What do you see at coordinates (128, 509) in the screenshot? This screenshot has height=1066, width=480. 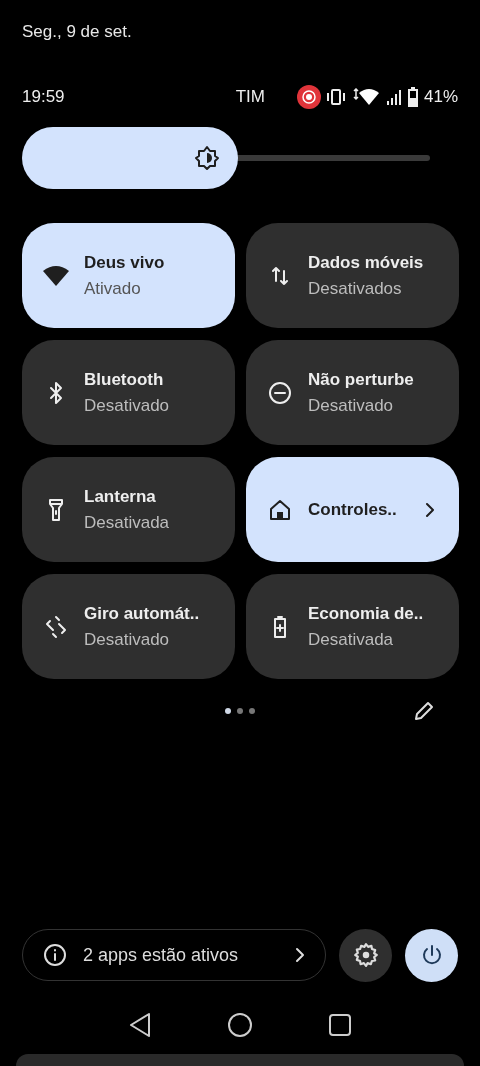 I see `quick-settings-tile: Lanterna Desativada` at bounding box center [128, 509].